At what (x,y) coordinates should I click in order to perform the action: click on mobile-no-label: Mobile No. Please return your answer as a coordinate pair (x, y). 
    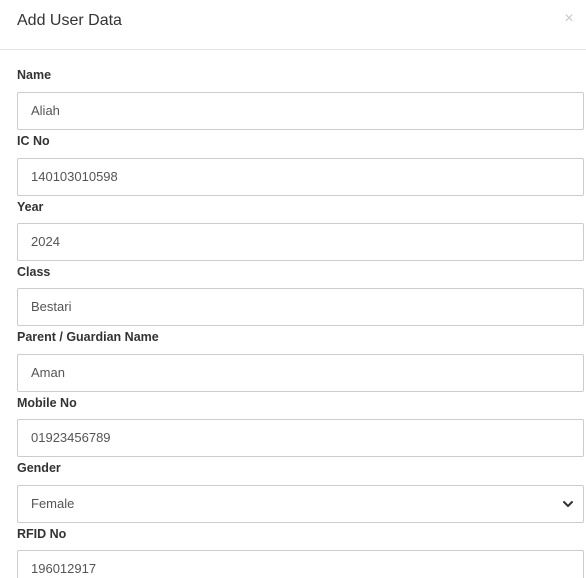
    Looking at the image, I should click on (47, 403).